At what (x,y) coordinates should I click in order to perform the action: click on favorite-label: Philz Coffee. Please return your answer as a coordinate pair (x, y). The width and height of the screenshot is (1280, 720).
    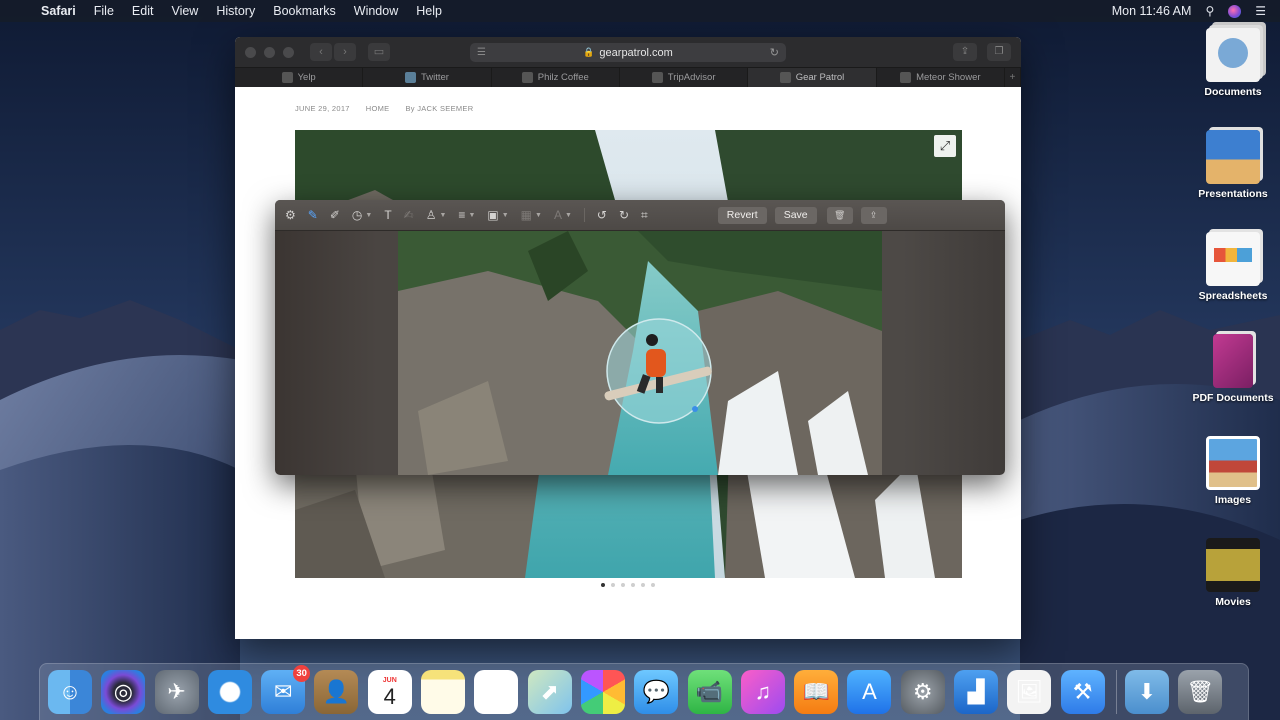
    Looking at the image, I should click on (563, 77).